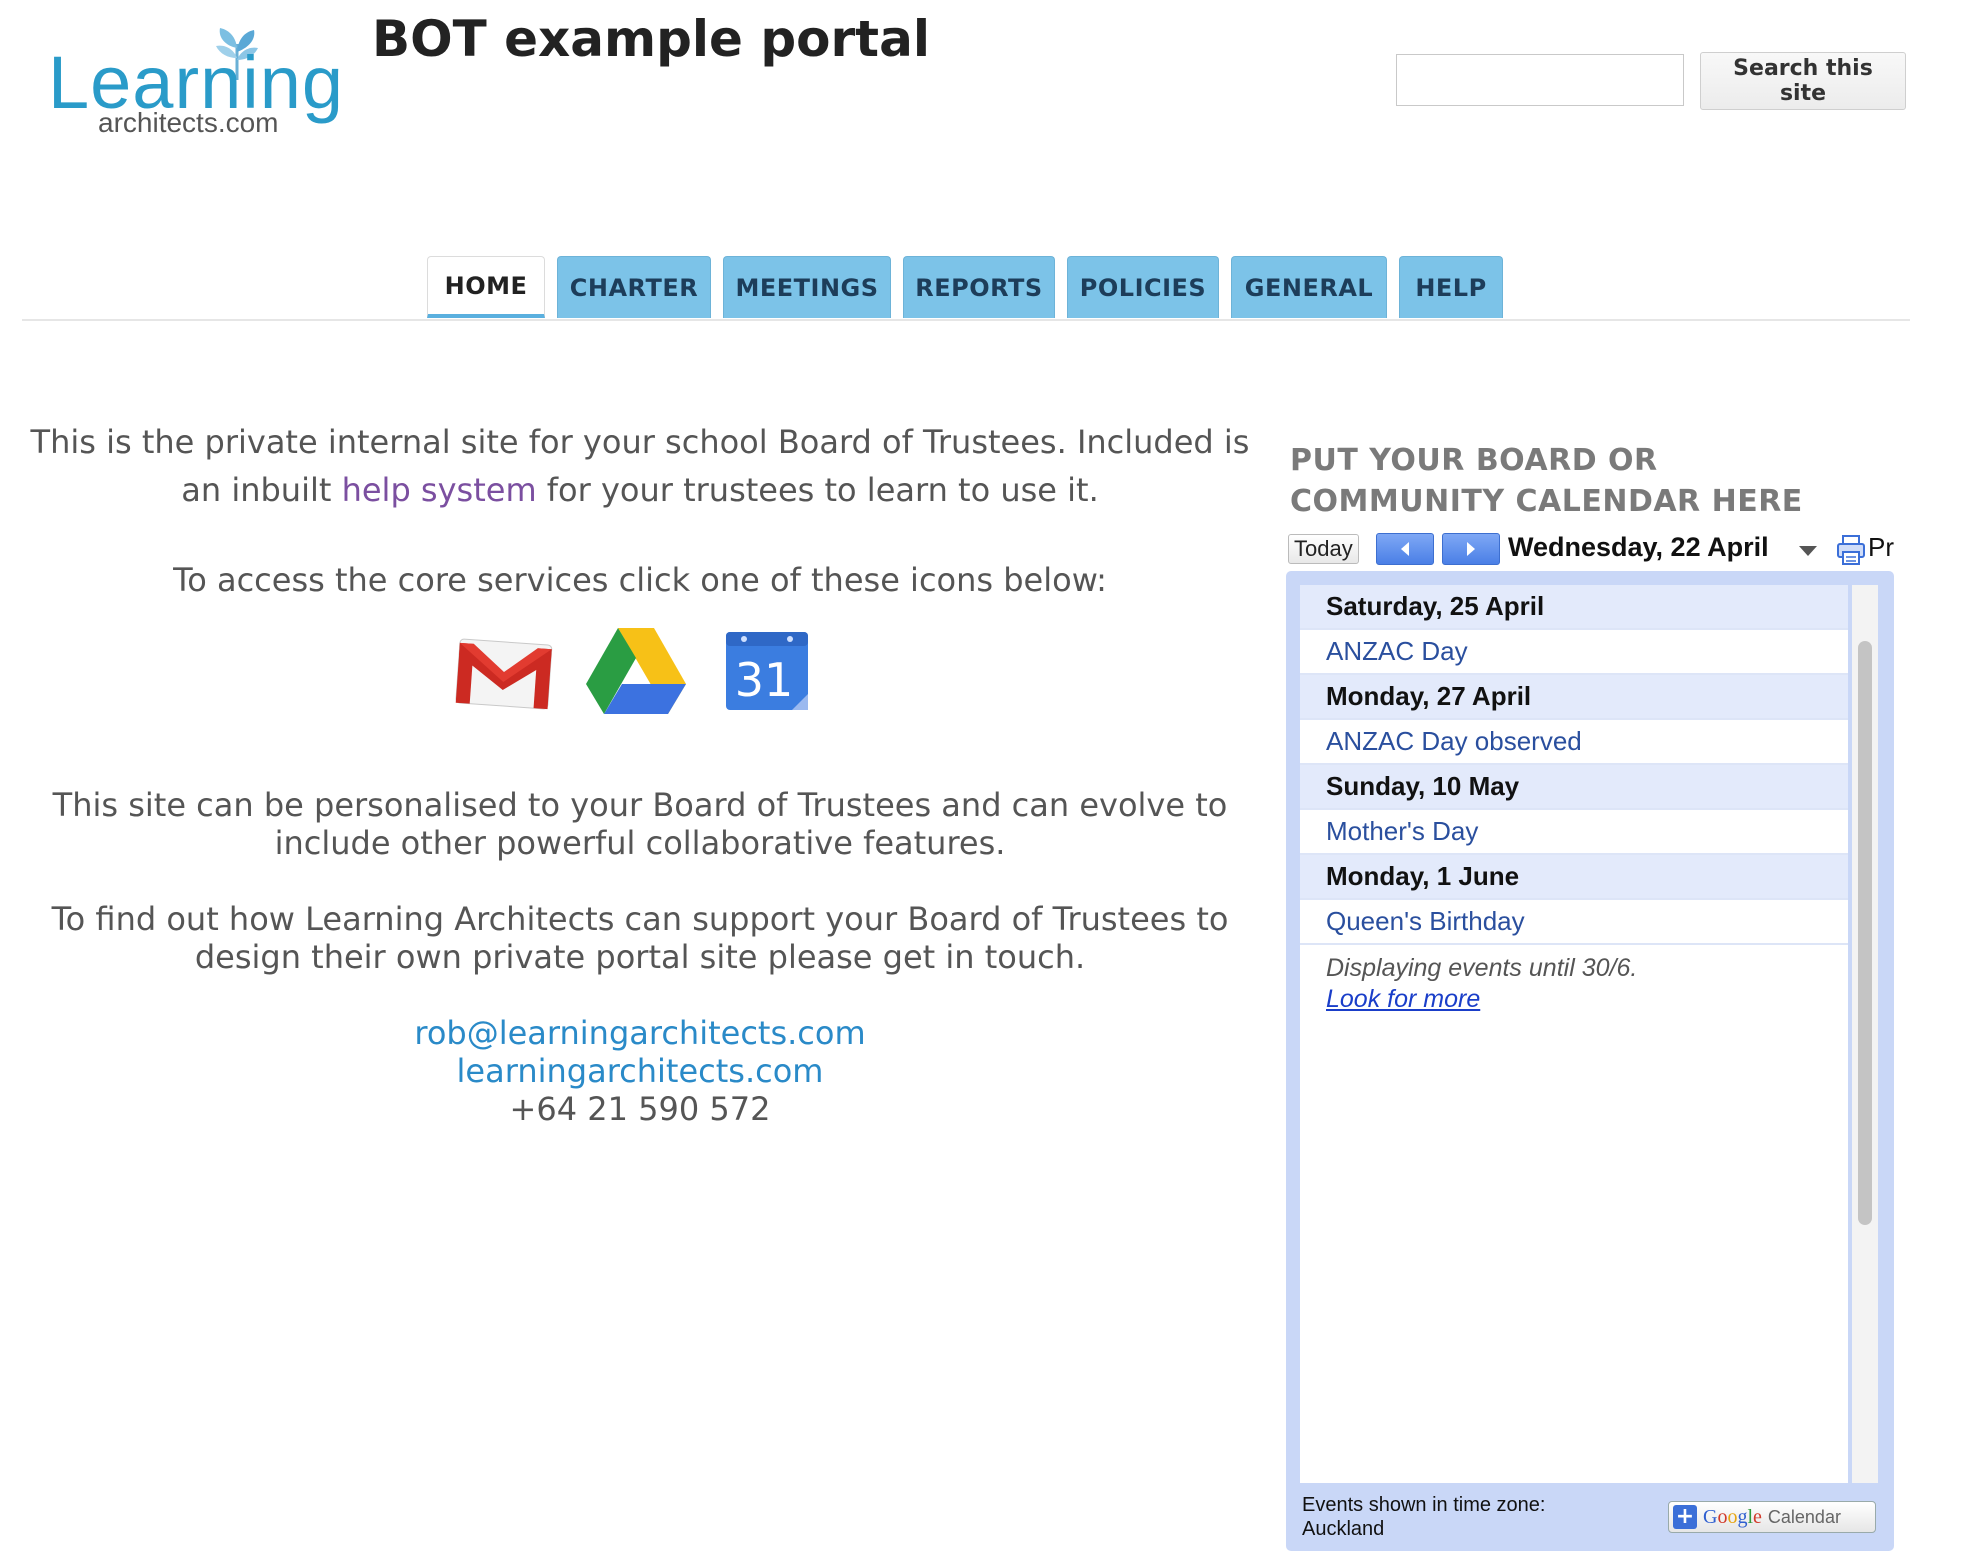 The width and height of the screenshot is (1966, 1551). I want to click on google-calendar-icon: 31, so click(767, 671).